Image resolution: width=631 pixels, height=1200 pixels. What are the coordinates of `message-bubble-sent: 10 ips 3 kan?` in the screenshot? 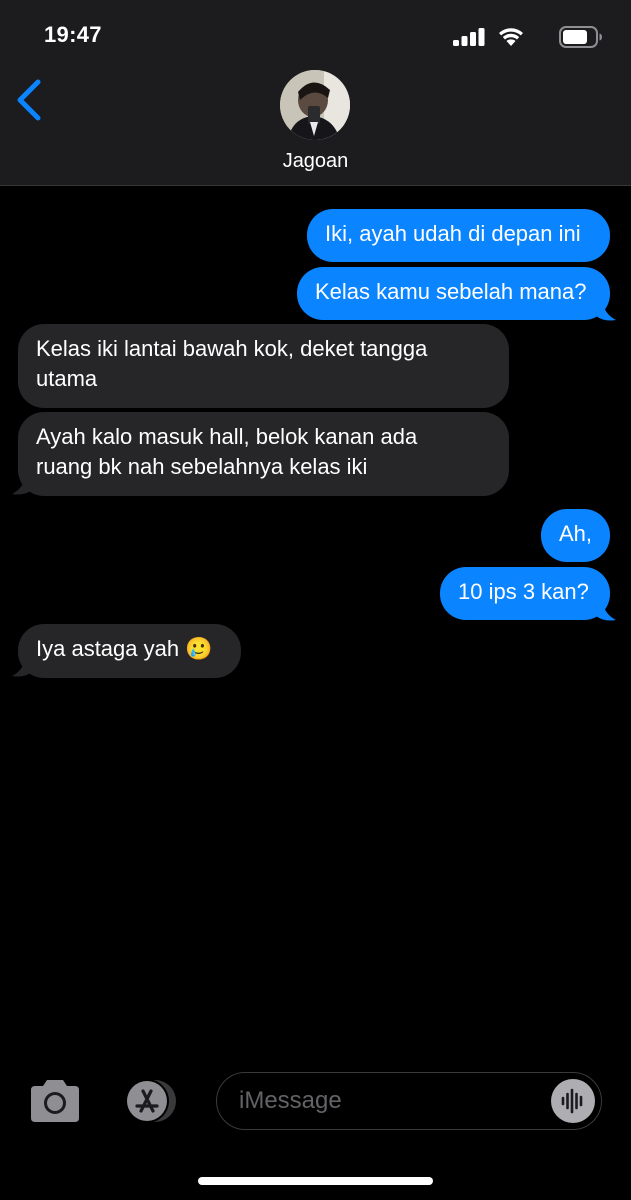 It's located at (525, 593).